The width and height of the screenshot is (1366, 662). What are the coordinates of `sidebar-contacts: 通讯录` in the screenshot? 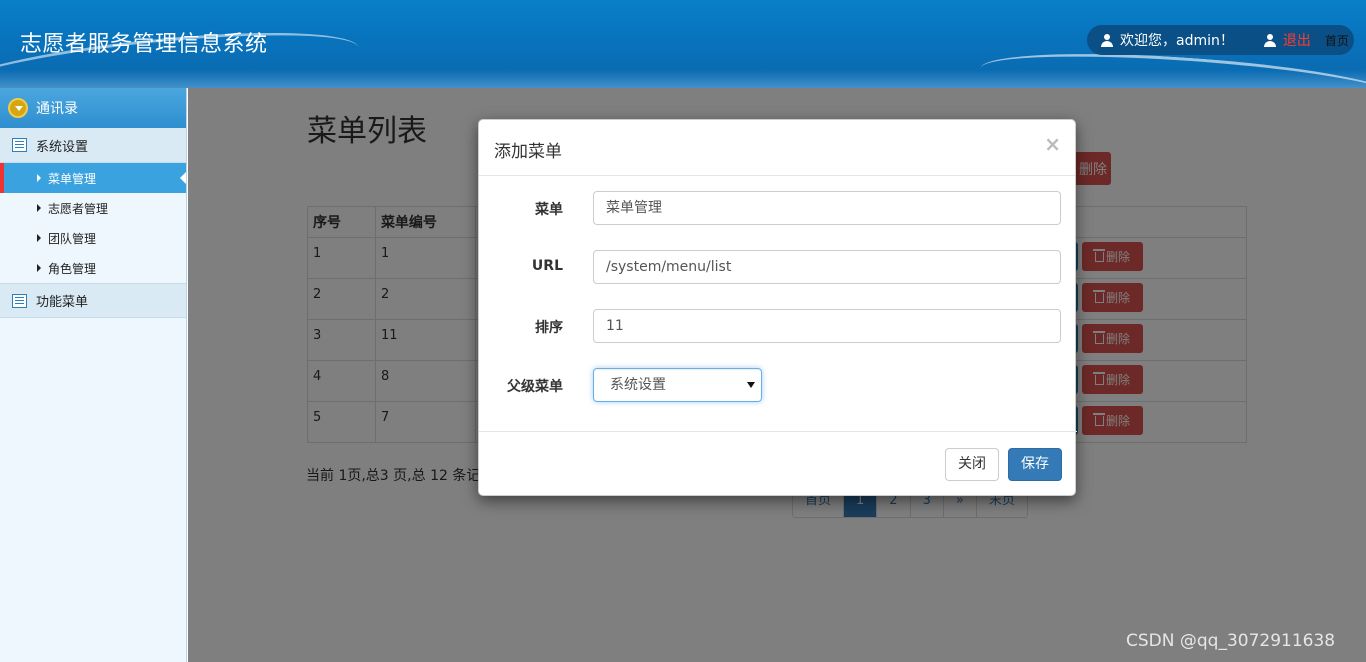 It's located at (93, 108).